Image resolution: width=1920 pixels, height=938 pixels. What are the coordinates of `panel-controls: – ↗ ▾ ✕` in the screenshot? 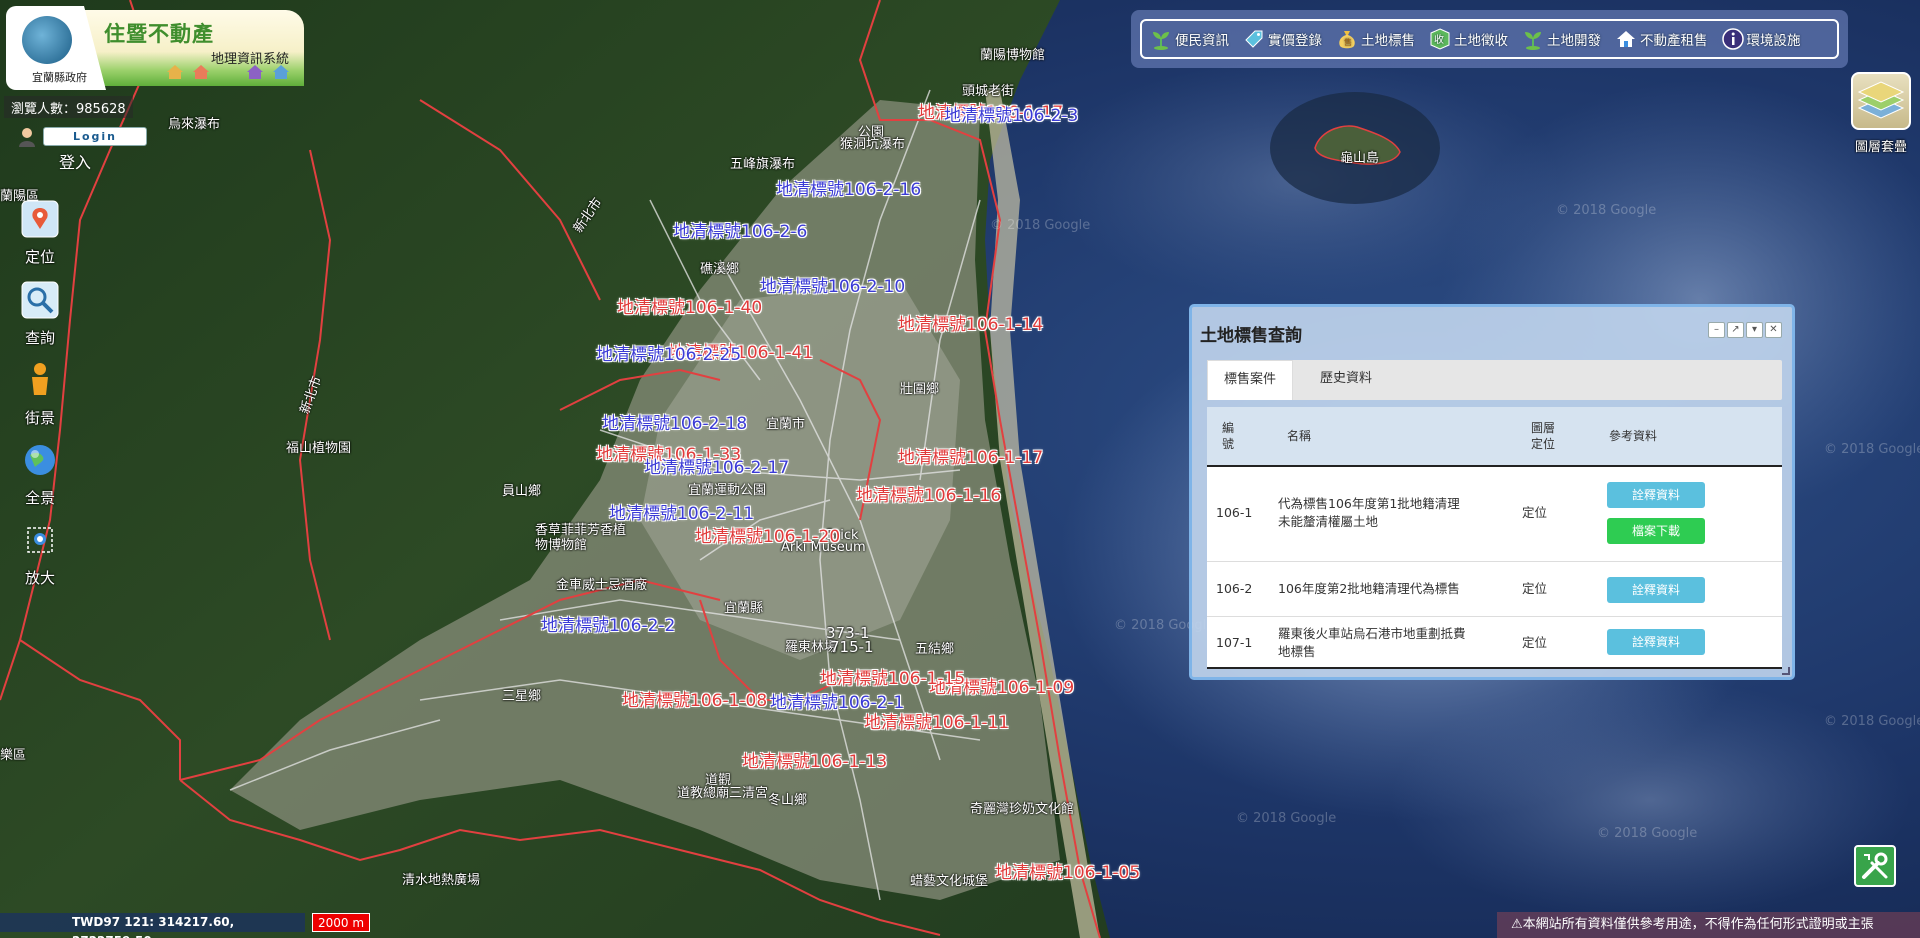 It's located at (1745, 330).